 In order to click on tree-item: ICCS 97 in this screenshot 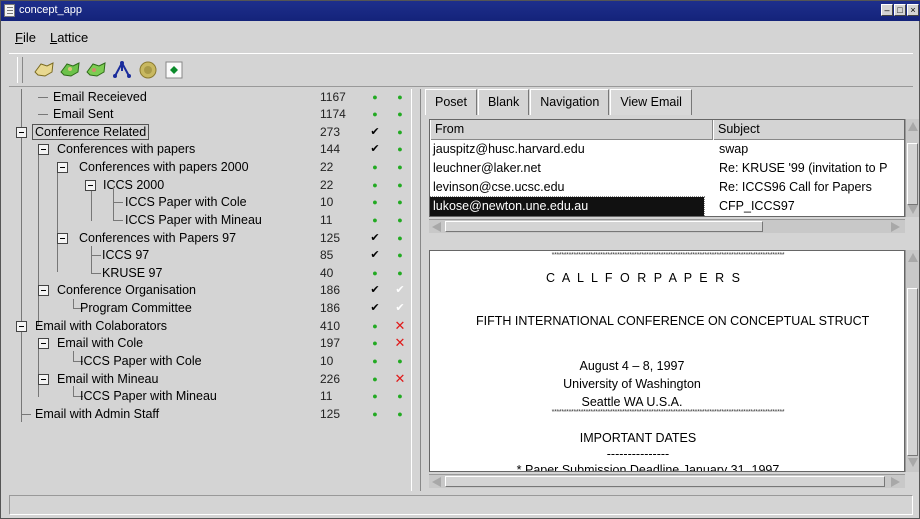, I will do `click(161, 255)`.